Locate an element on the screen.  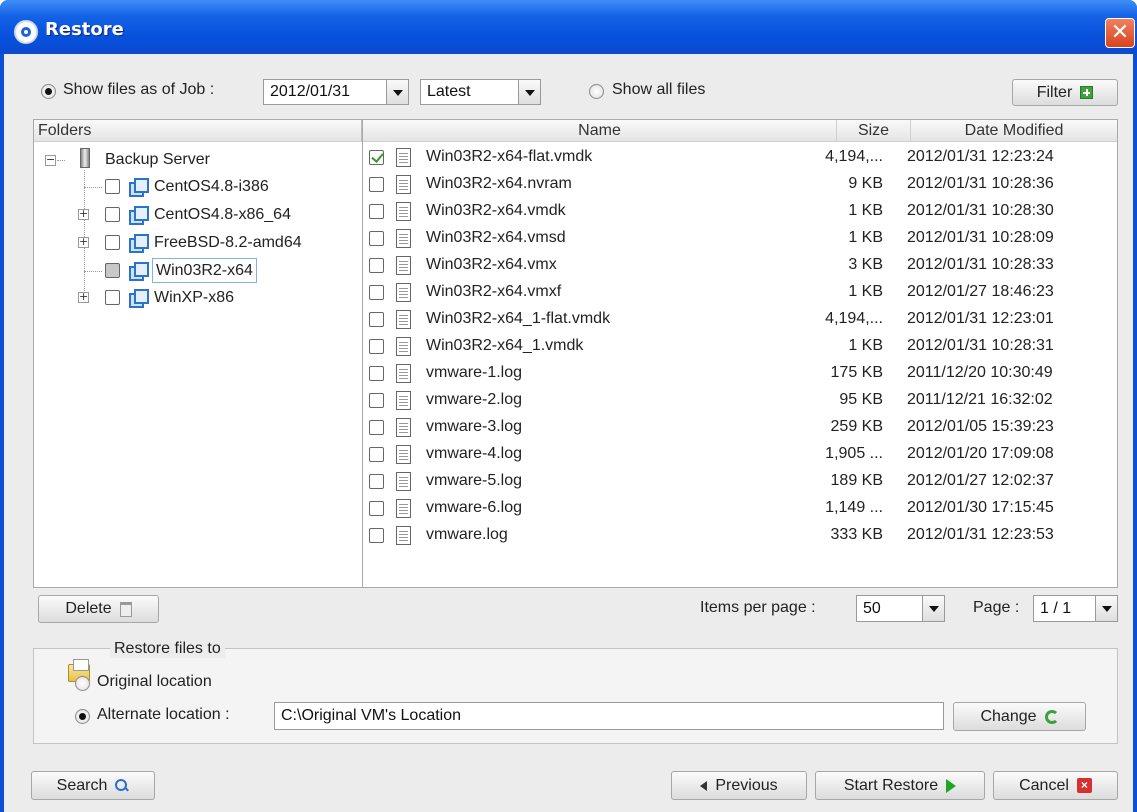
page-value: 1 / 1 is located at coordinates (1056, 608).